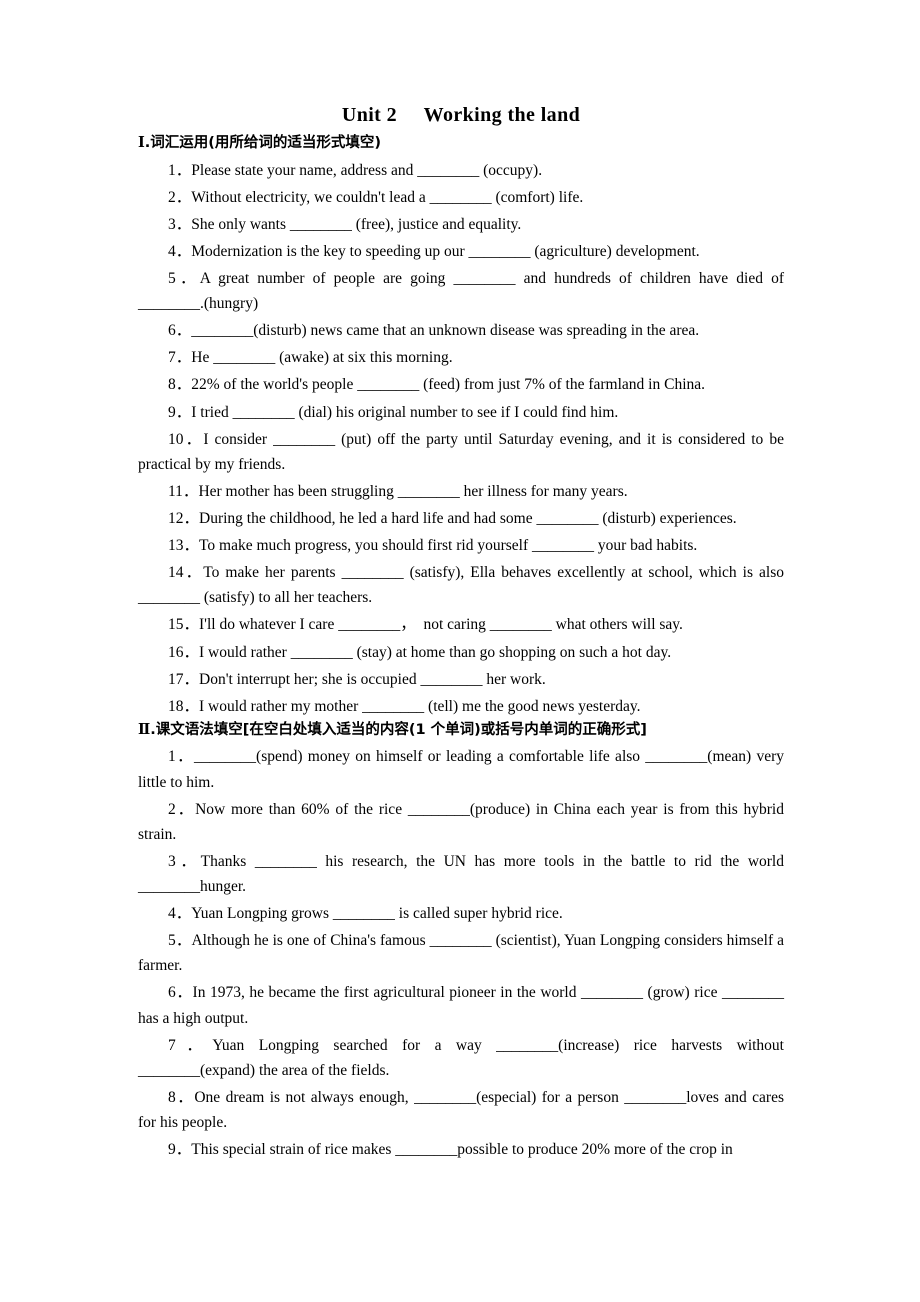 Image resolution: width=920 pixels, height=1302 pixels. I want to click on question-number: 16．, so click(184, 652).